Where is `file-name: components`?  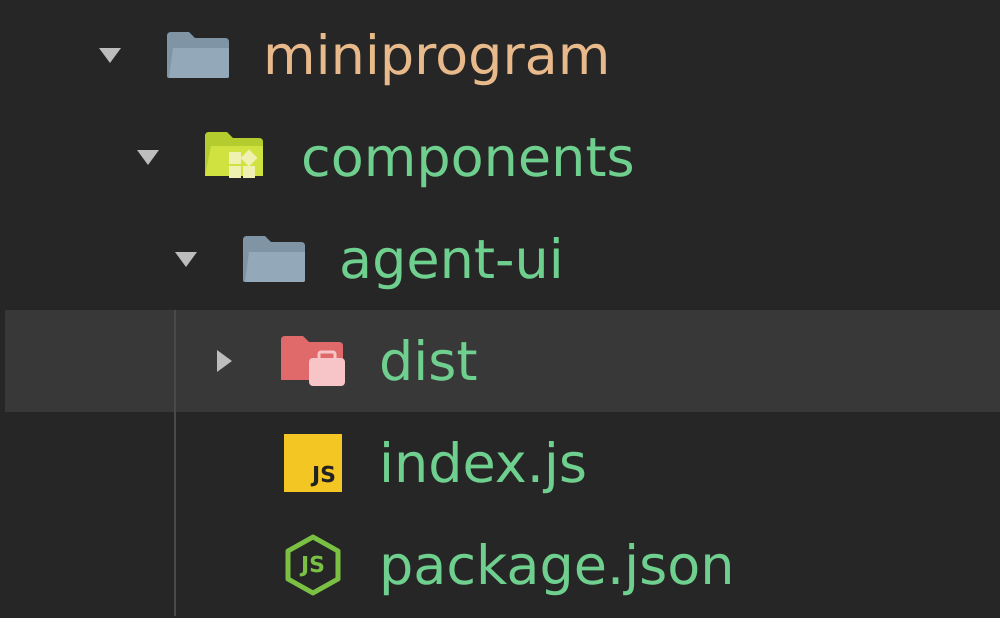 file-name: components is located at coordinates (468, 157).